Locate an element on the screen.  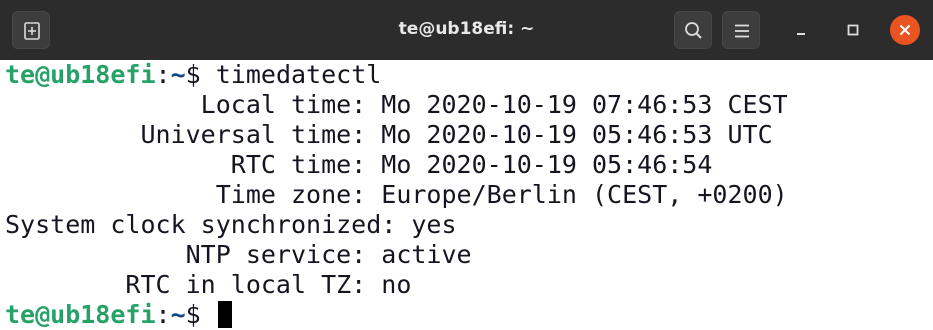
output-line-rtc-local-tz: RTC in local TZ: no is located at coordinates (208, 284).